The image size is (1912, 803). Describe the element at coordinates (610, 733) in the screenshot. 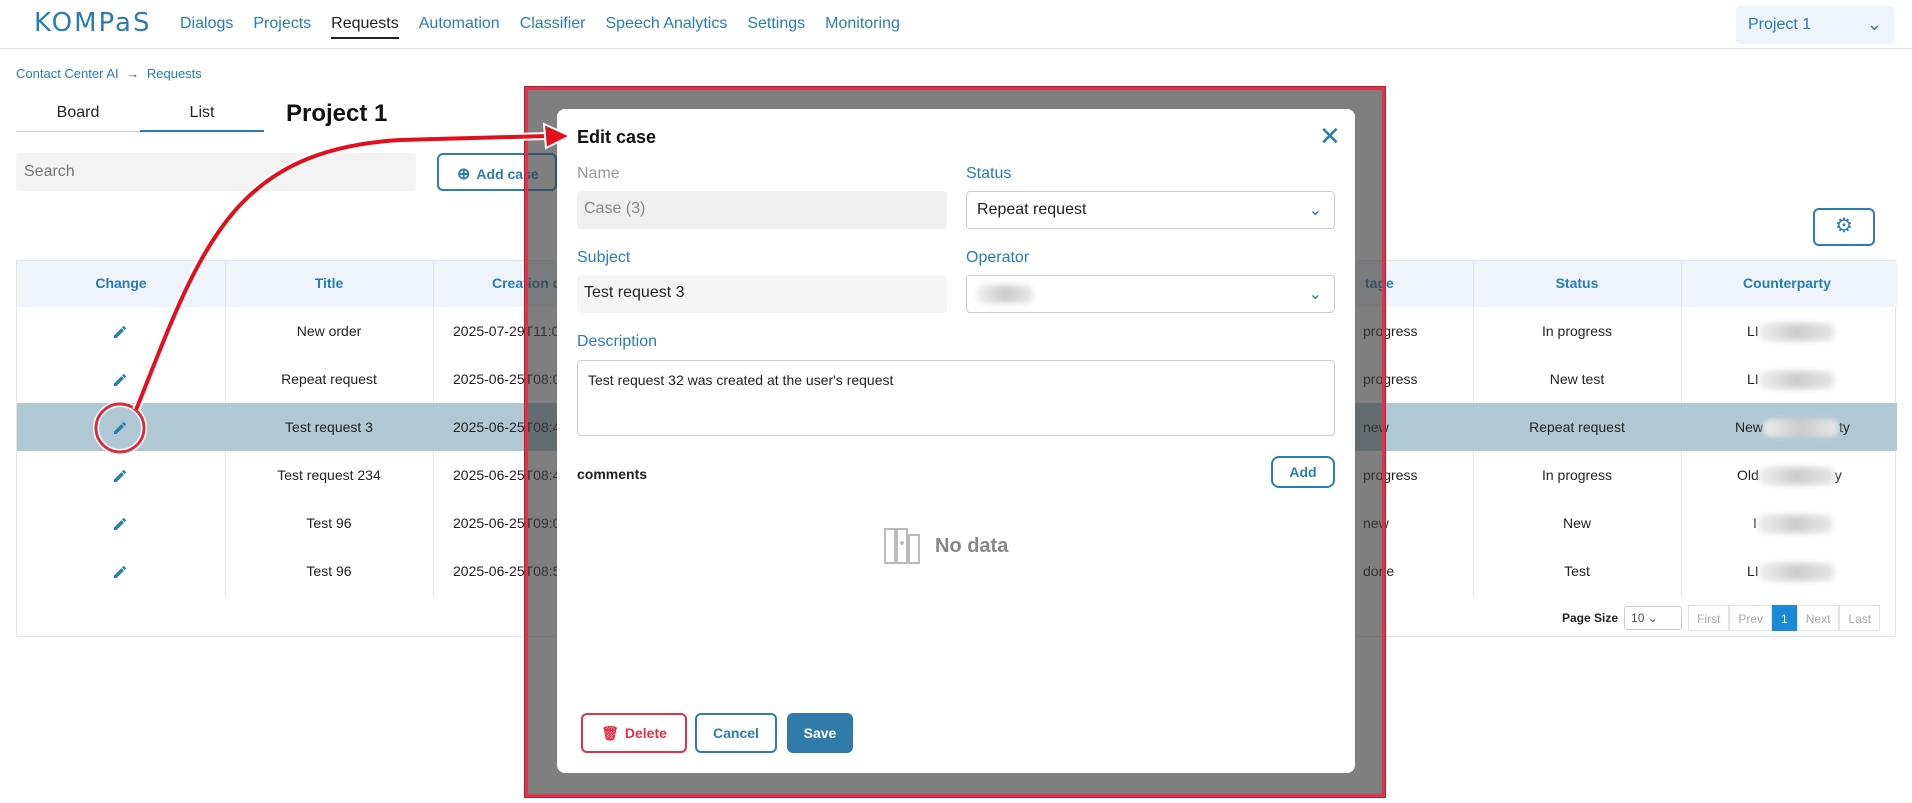

I see `trash-icon: 🗑` at that location.